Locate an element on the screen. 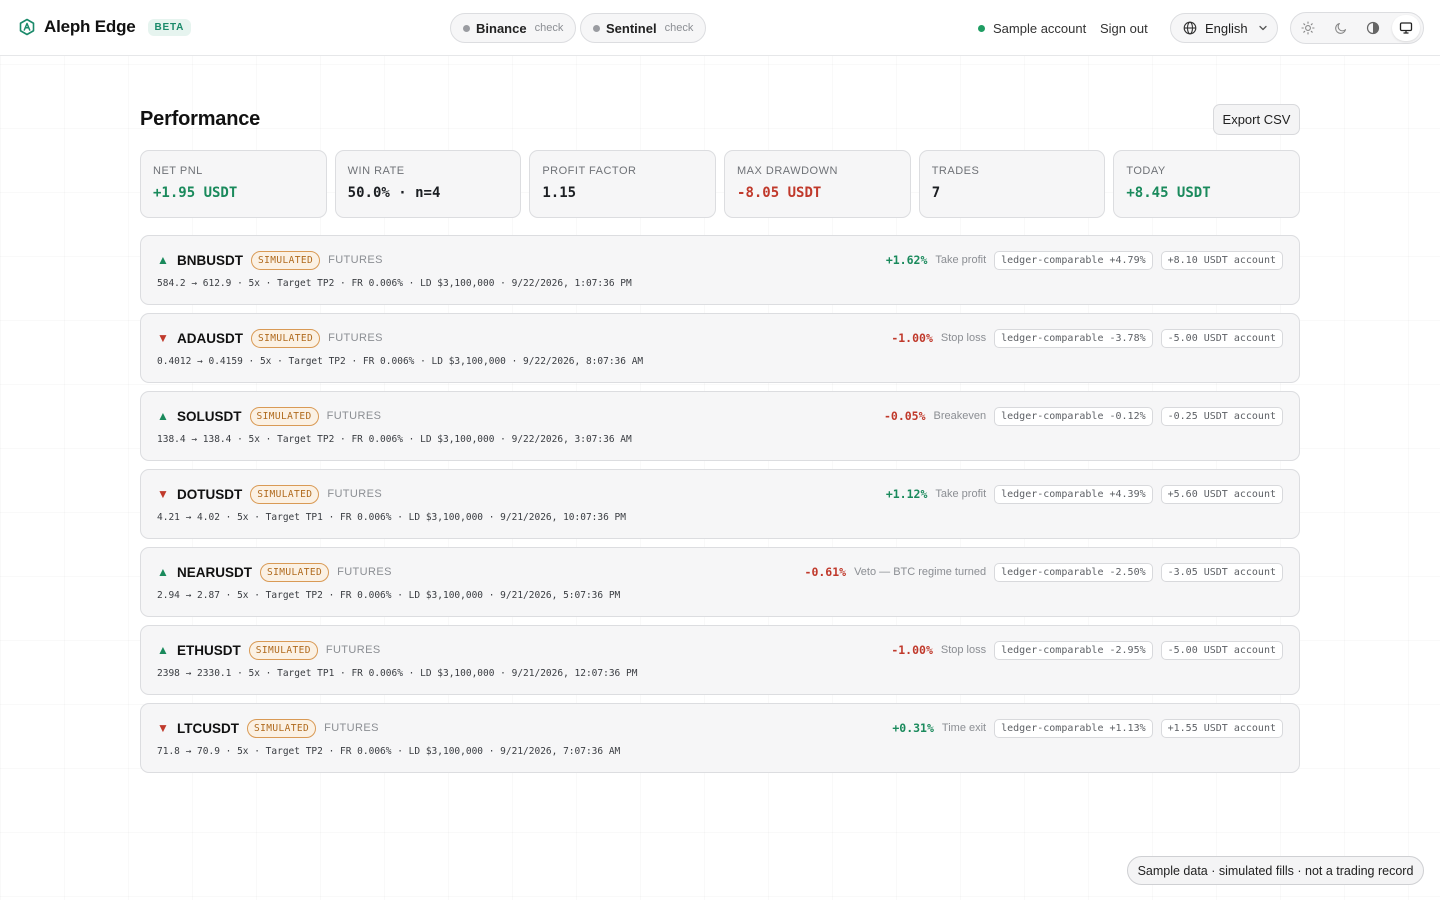  stat-label: TRADES is located at coordinates (955, 171).